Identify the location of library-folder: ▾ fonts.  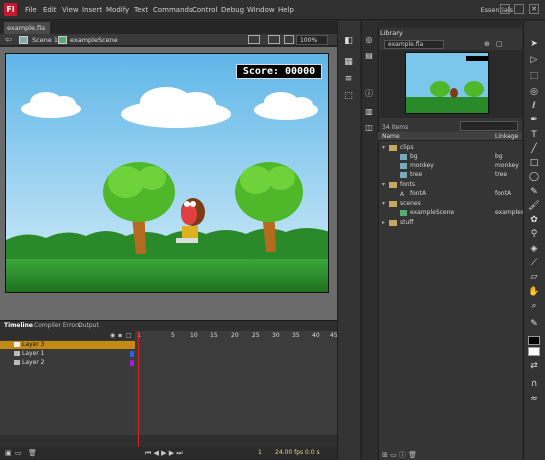
(450, 184).